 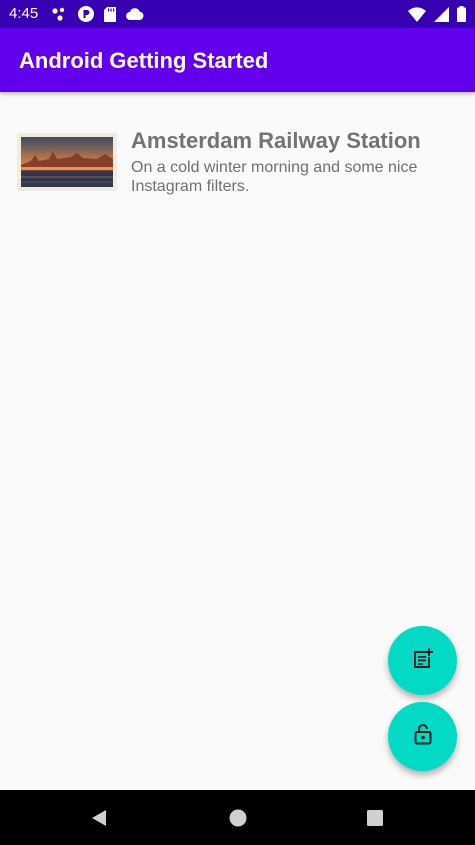 I want to click on railway-station-thumbnail, so click(x=67, y=162).